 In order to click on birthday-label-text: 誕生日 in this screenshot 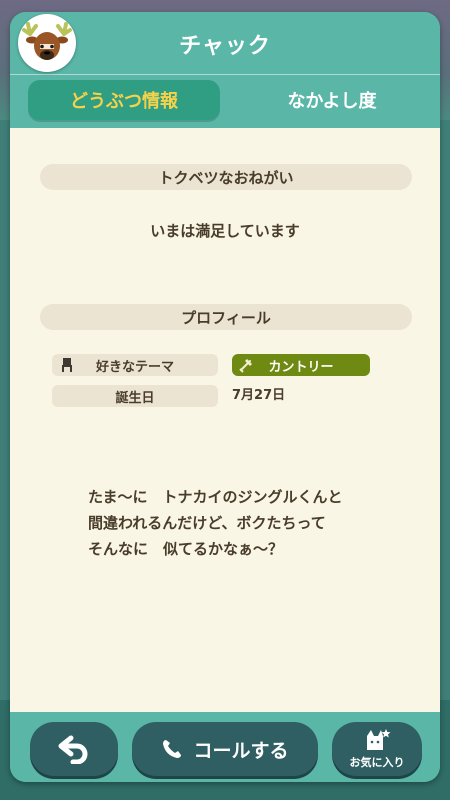, I will do `click(135, 398)`.